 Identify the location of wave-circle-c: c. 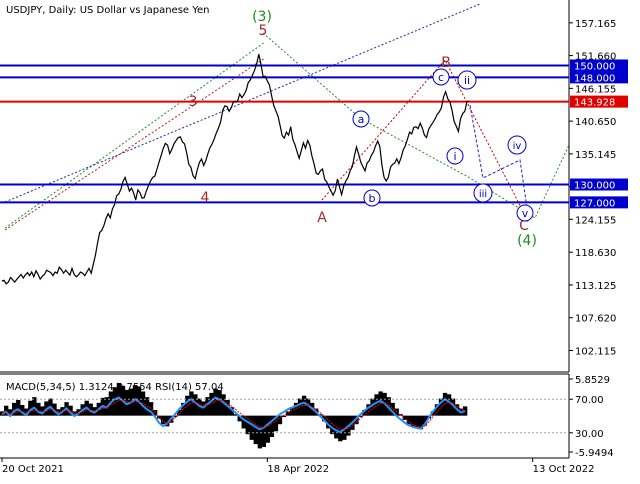
(441, 77).